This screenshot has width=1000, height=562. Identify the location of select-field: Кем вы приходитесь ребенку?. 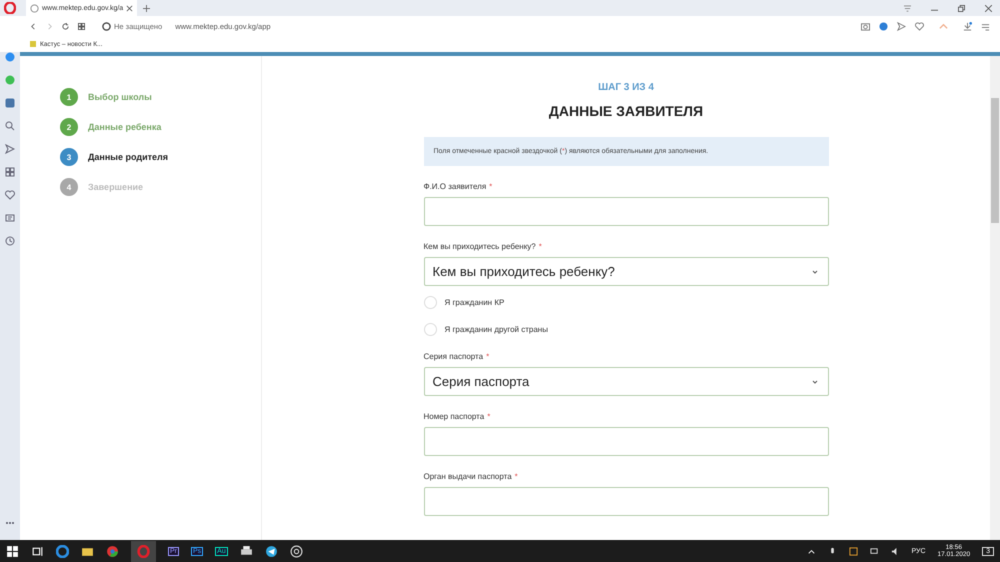
(626, 271).